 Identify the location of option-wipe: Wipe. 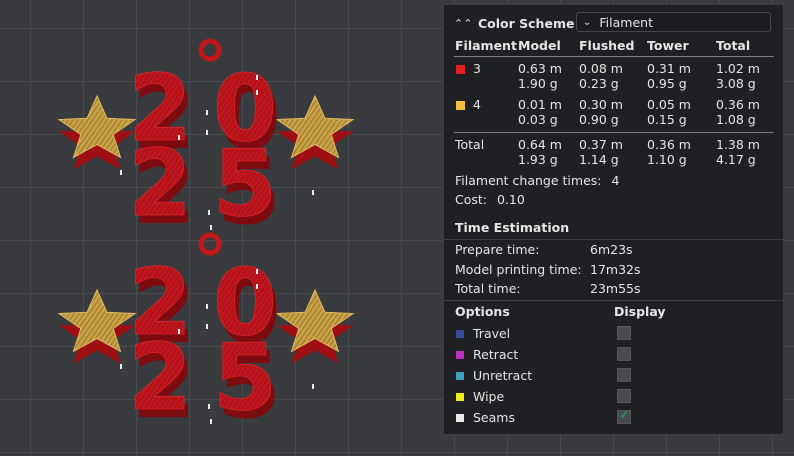
(614, 397).